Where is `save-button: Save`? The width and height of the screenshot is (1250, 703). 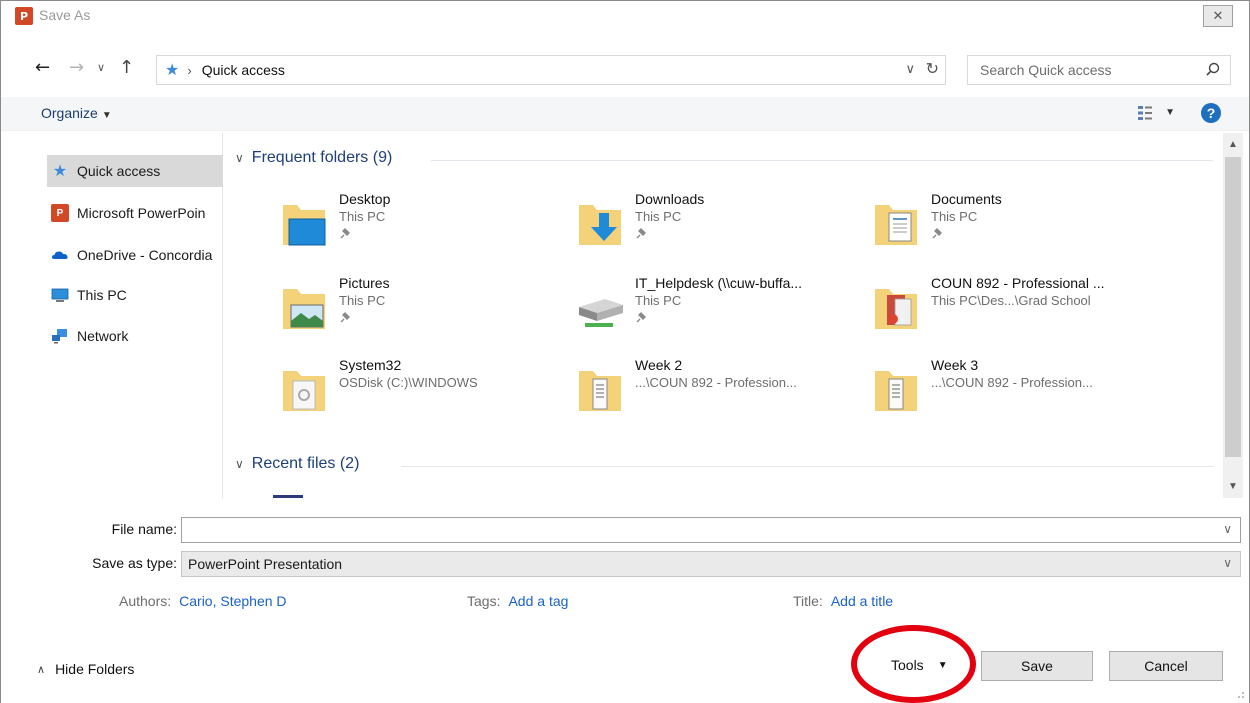 save-button: Save is located at coordinates (1037, 666).